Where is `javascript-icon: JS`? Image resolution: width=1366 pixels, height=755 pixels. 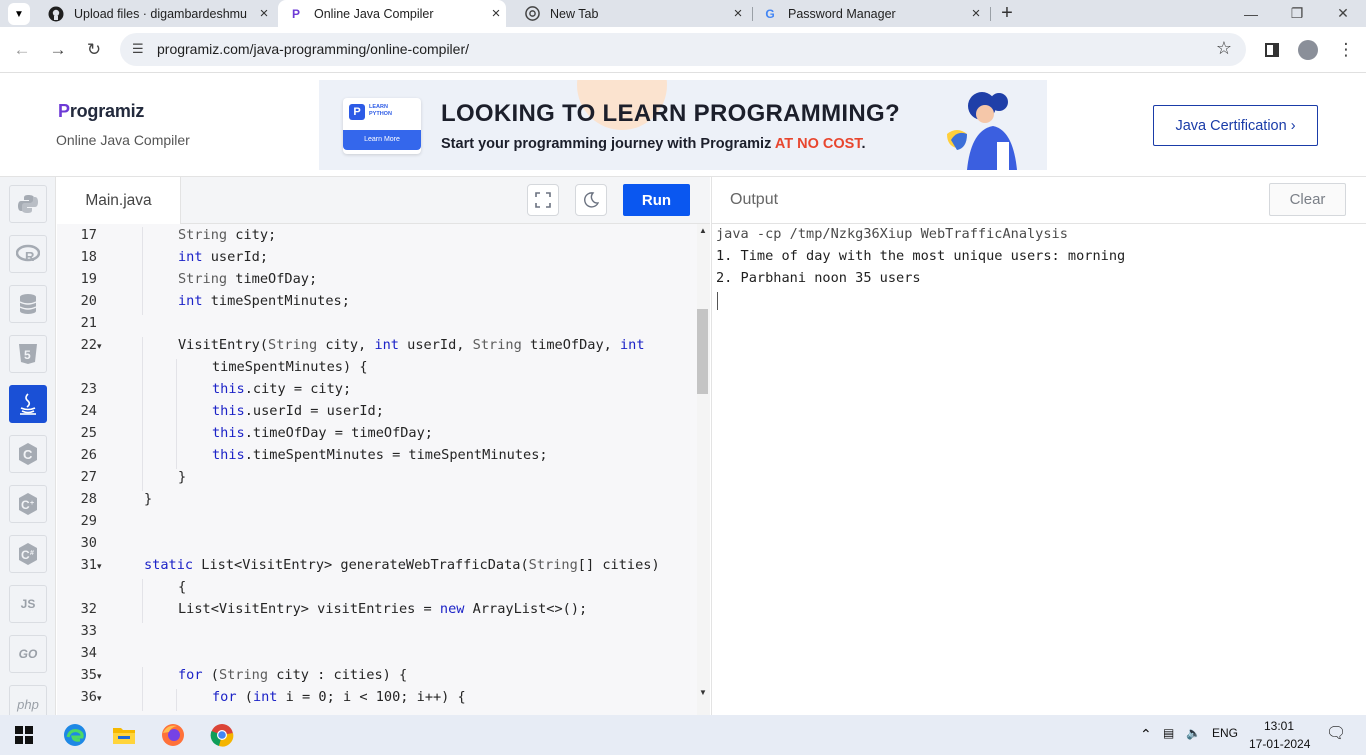 javascript-icon: JS is located at coordinates (28, 604).